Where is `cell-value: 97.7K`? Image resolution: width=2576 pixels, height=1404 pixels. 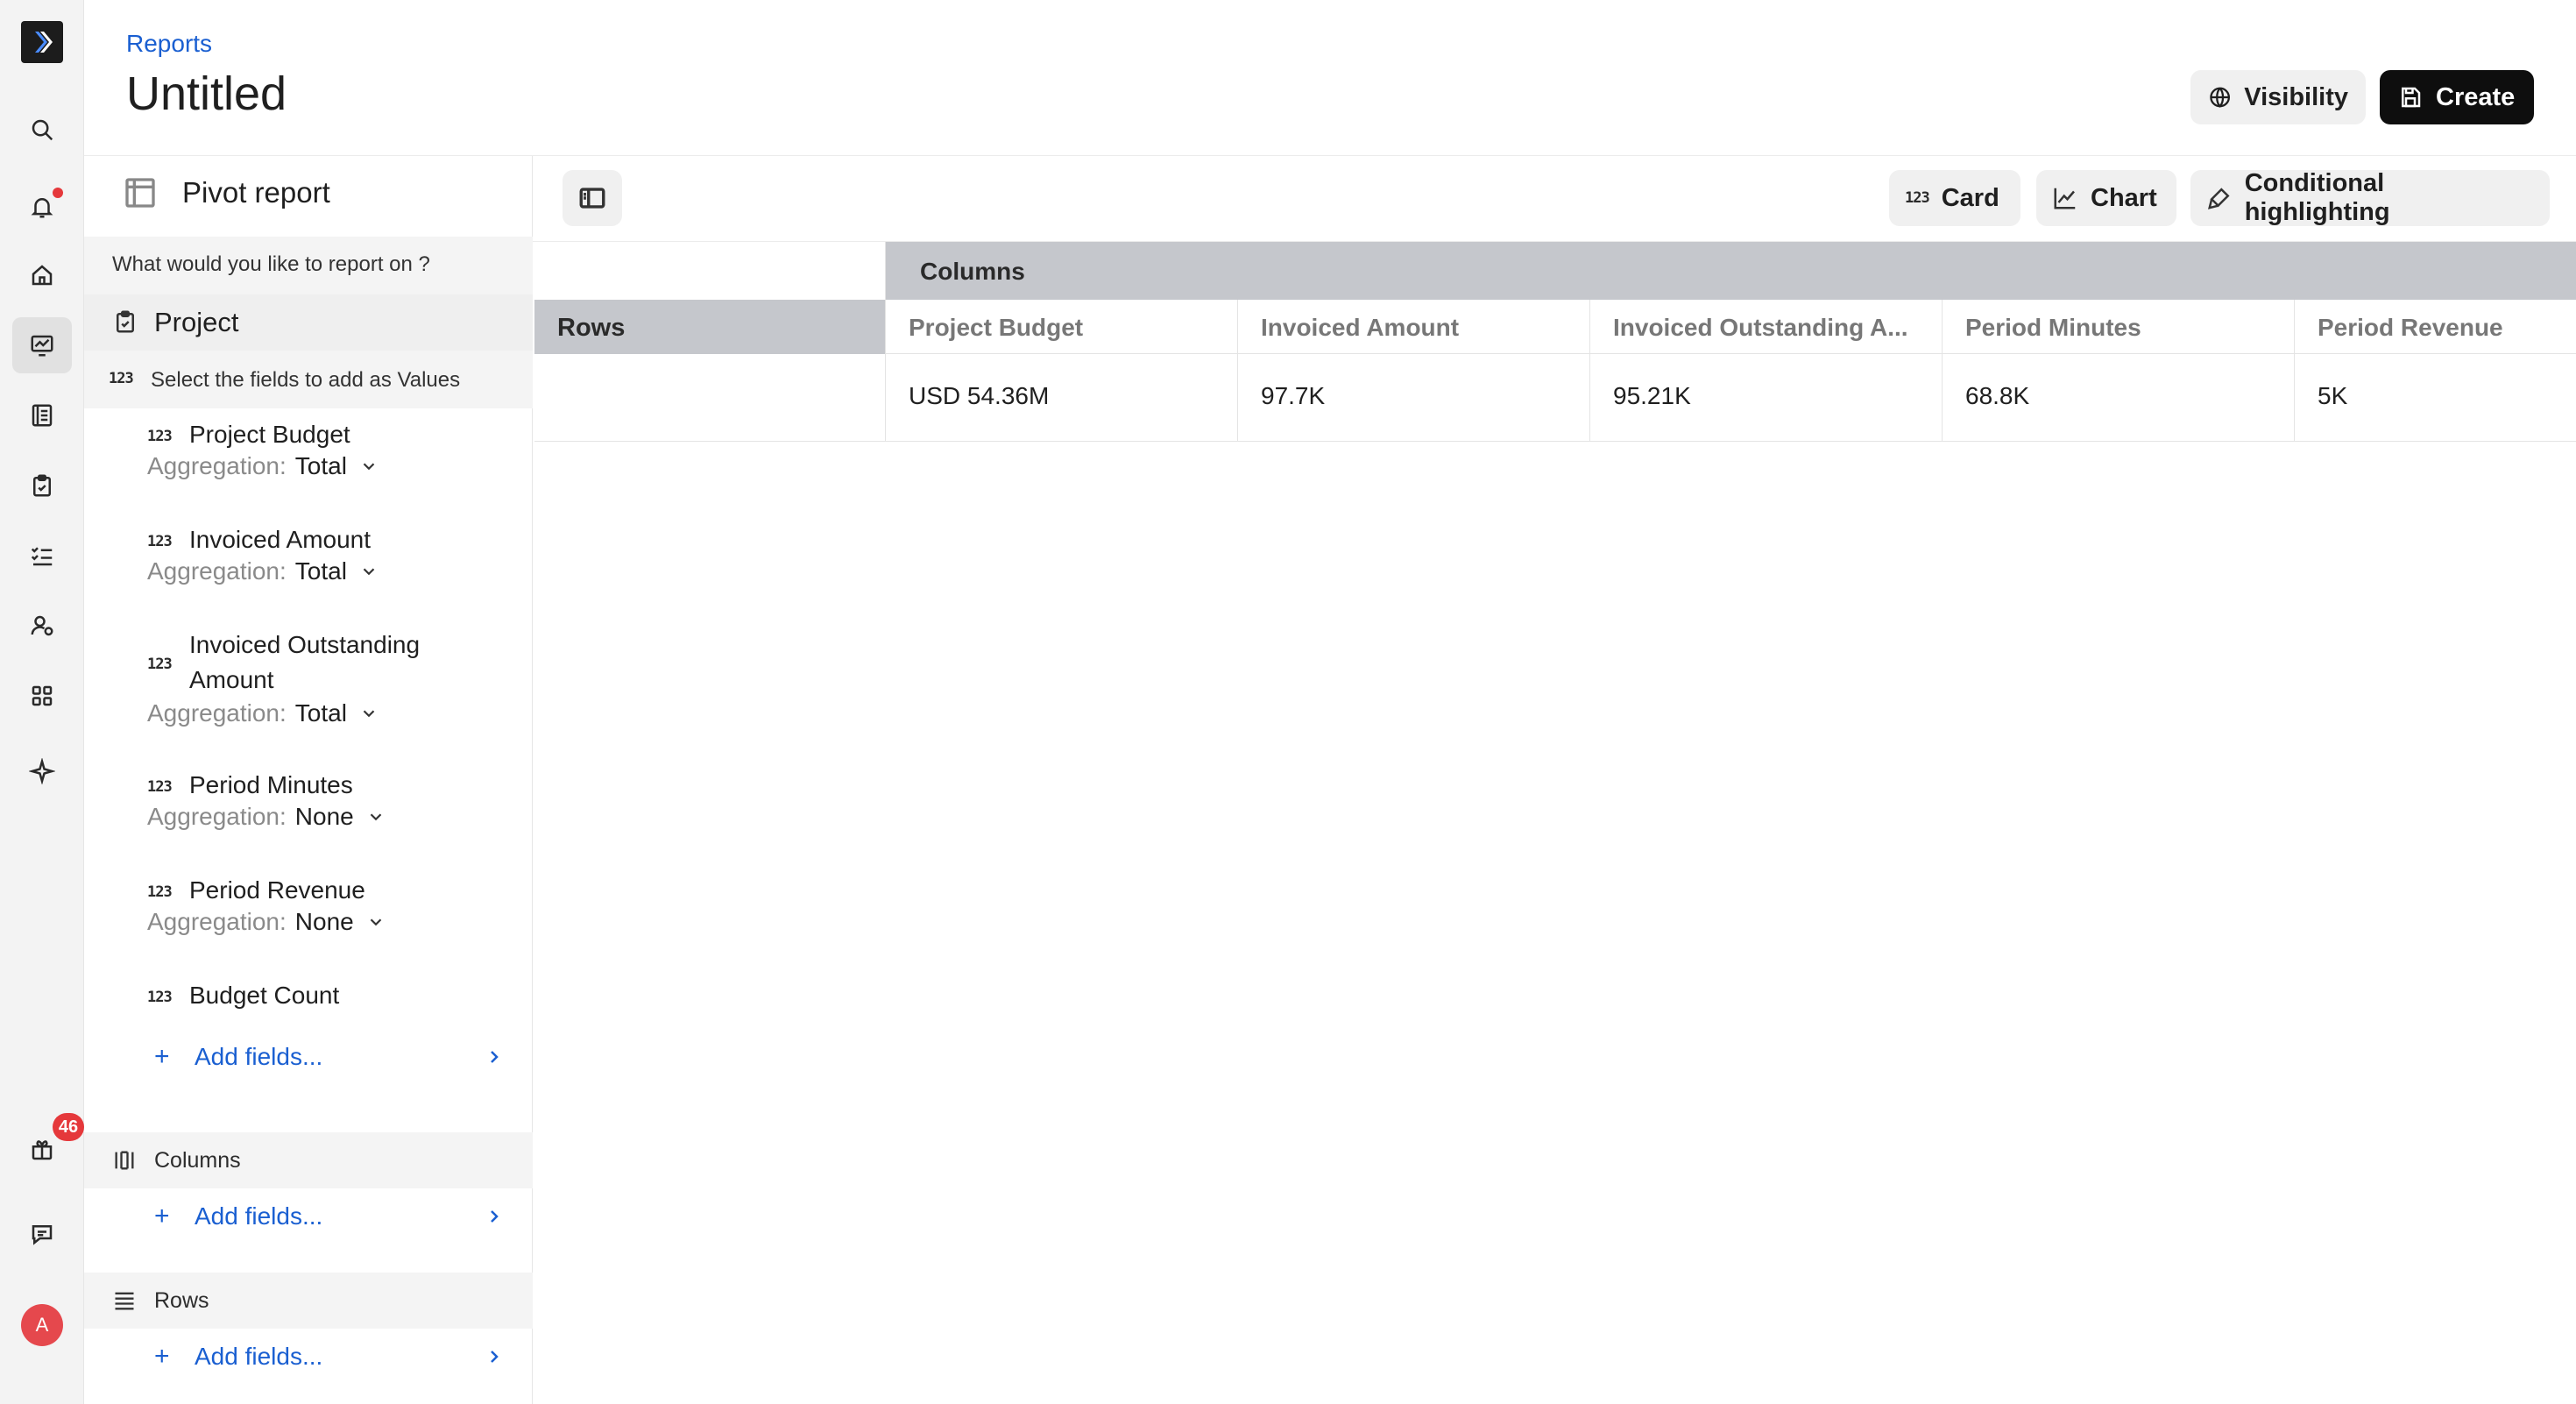 cell-value: 97.7K is located at coordinates (1293, 395).